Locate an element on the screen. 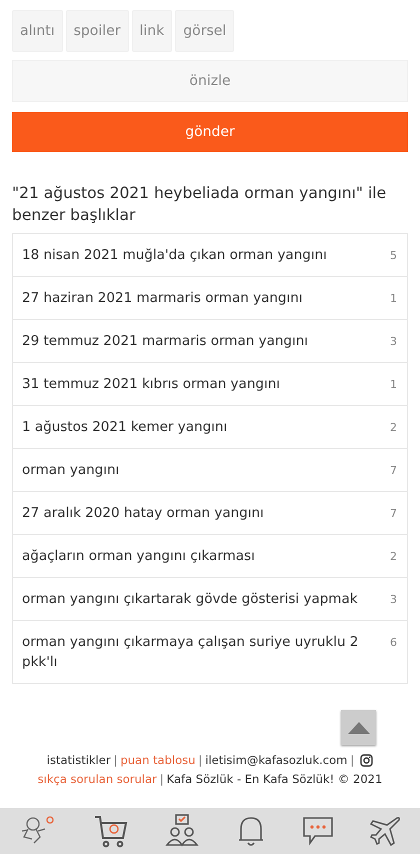 The width and height of the screenshot is (420, 854). entry-count: 6 is located at coordinates (393, 642).